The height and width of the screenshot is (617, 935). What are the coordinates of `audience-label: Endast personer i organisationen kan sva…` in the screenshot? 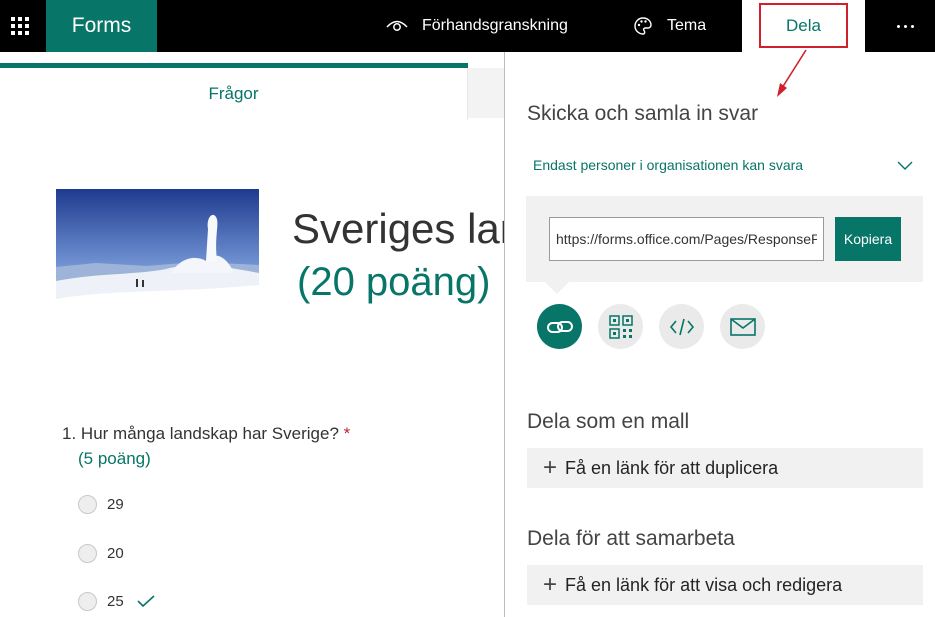 It's located at (668, 165).